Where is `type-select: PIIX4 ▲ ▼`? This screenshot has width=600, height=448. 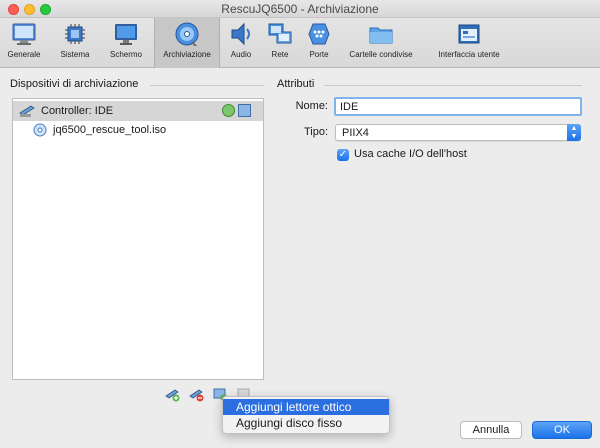 type-select: PIIX4 ▲ ▼ is located at coordinates (458, 132).